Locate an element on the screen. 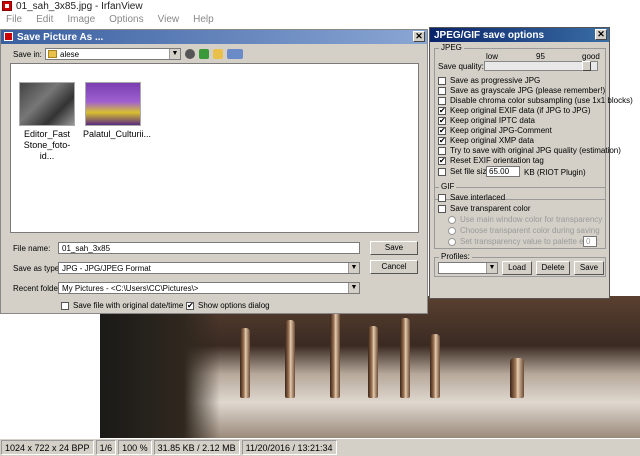 The height and width of the screenshot is (456, 640). jpeg-option-checkbox: Save as progressive JPG is located at coordinates (489, 80).